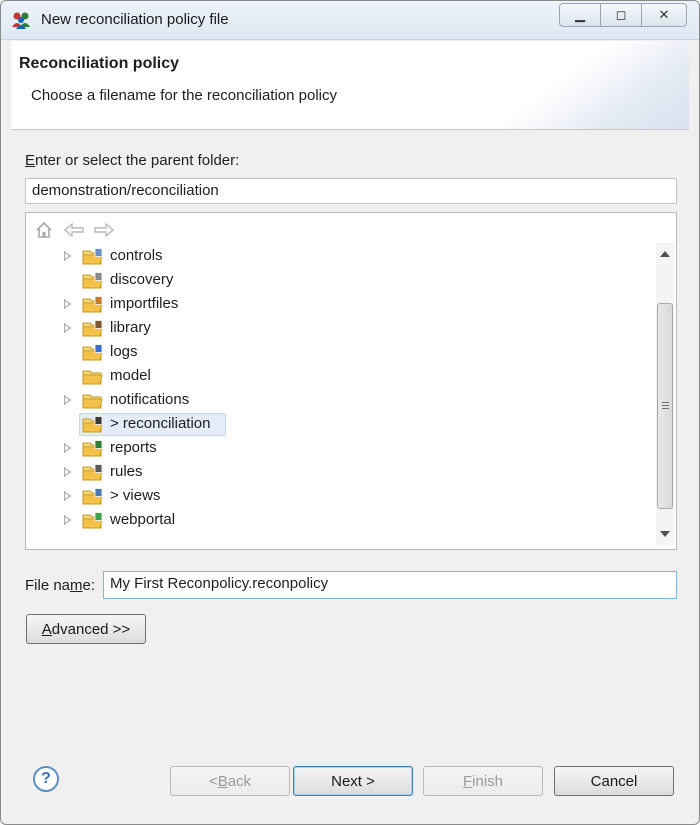 The width and height of the screenshot is (700, 825). What do you see at coordinates (338, 425) in the screenshot?
I see `tree-item-reconciliation: > reconciliation` at bounding box center [338, 425].